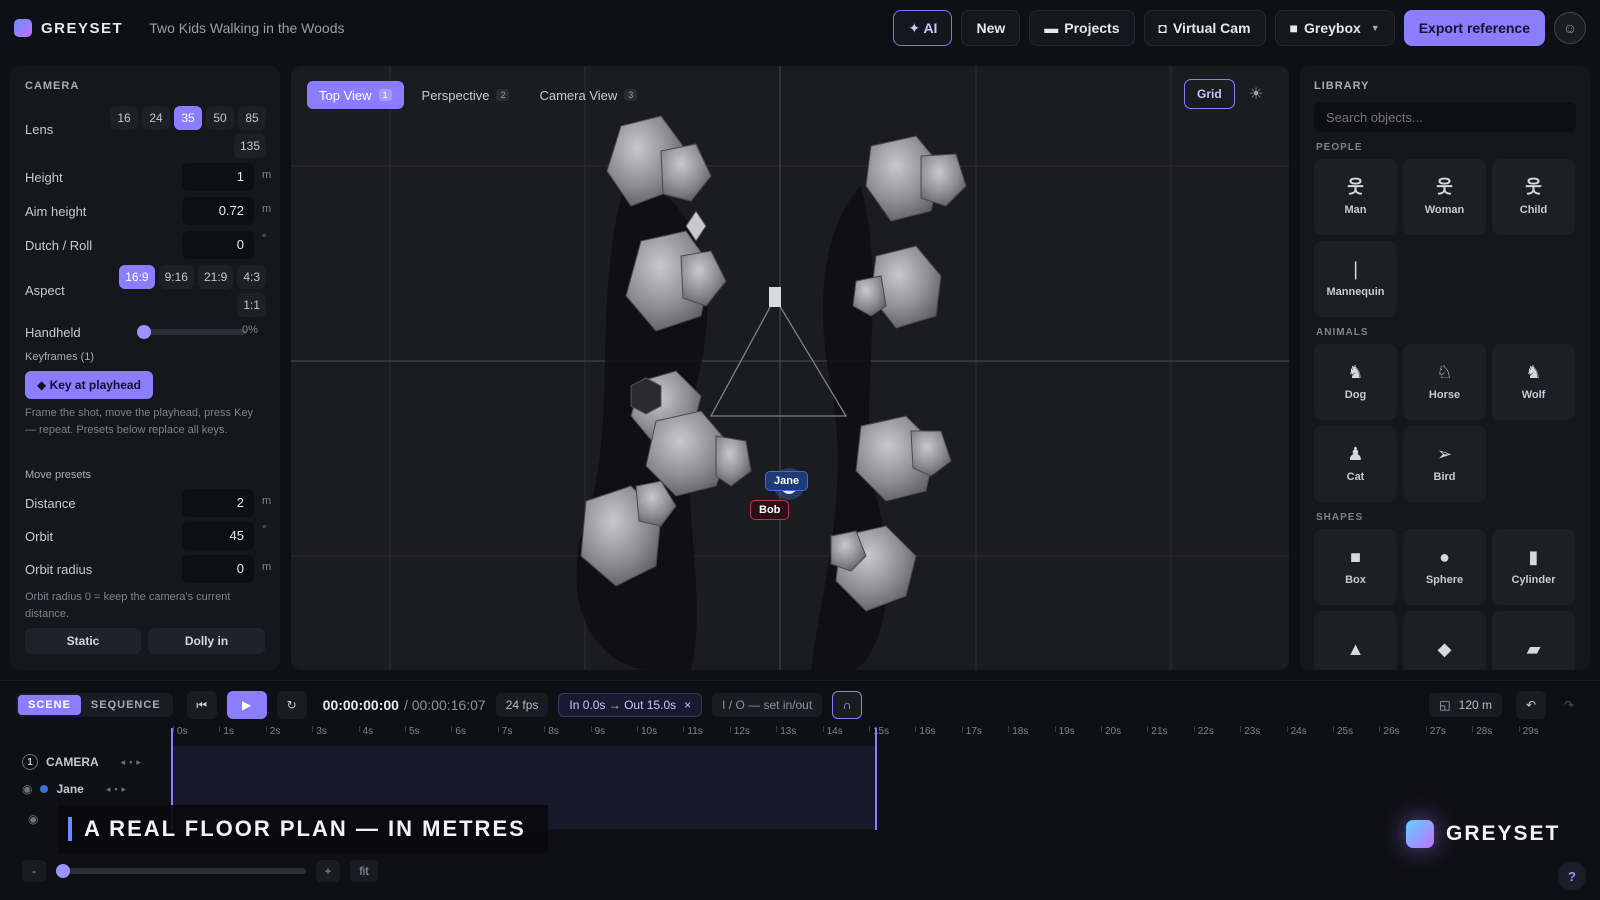 The width and height of the screenshot is (1600, 900). I want to click on projects-button: ▬ Projects, so click(1082, 28).